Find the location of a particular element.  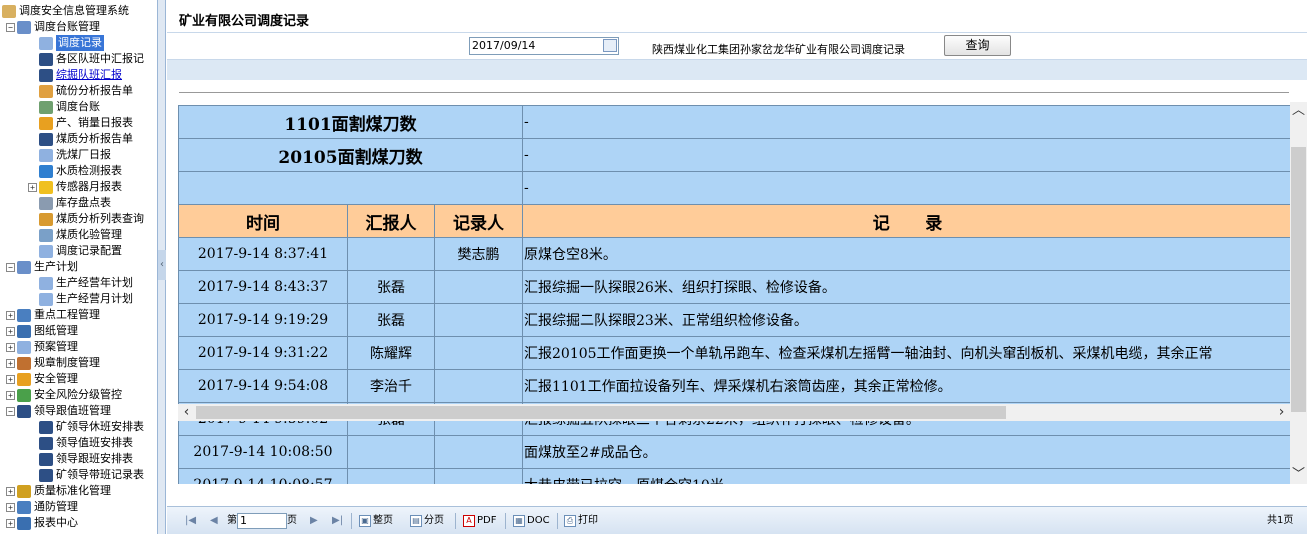

sidebar-item-label: 领导值班安排表 is located at coordinates (94, 442).